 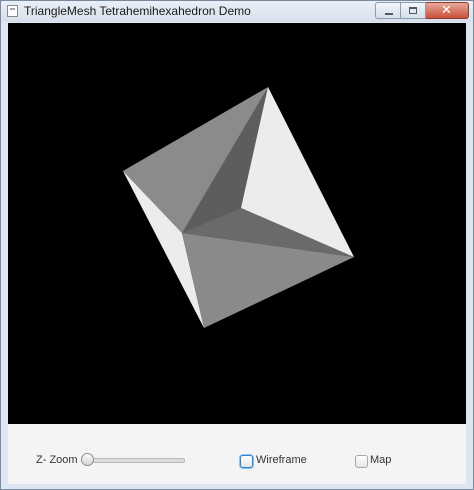 I want to click on zoom-slider-track, so click(x=136, y=460).